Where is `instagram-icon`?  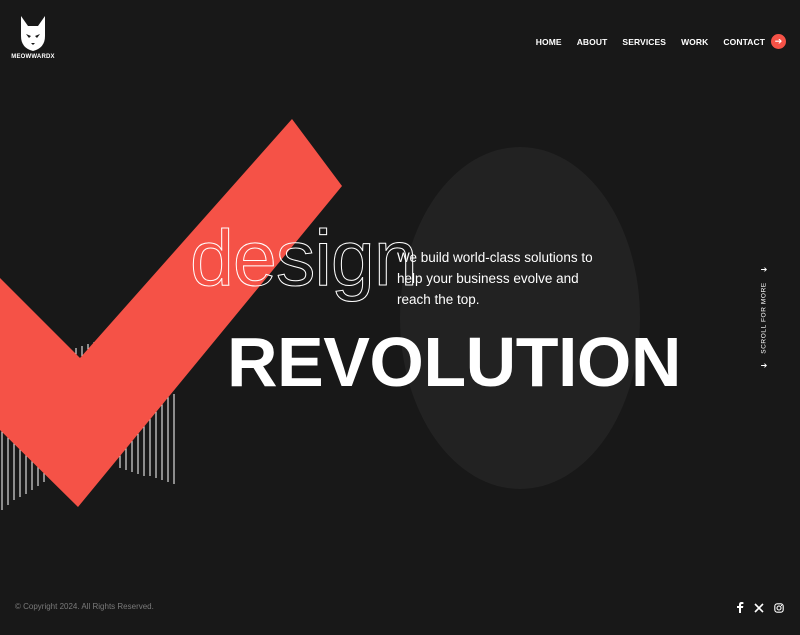
instagram-icon is located at coordinates (779, 609).